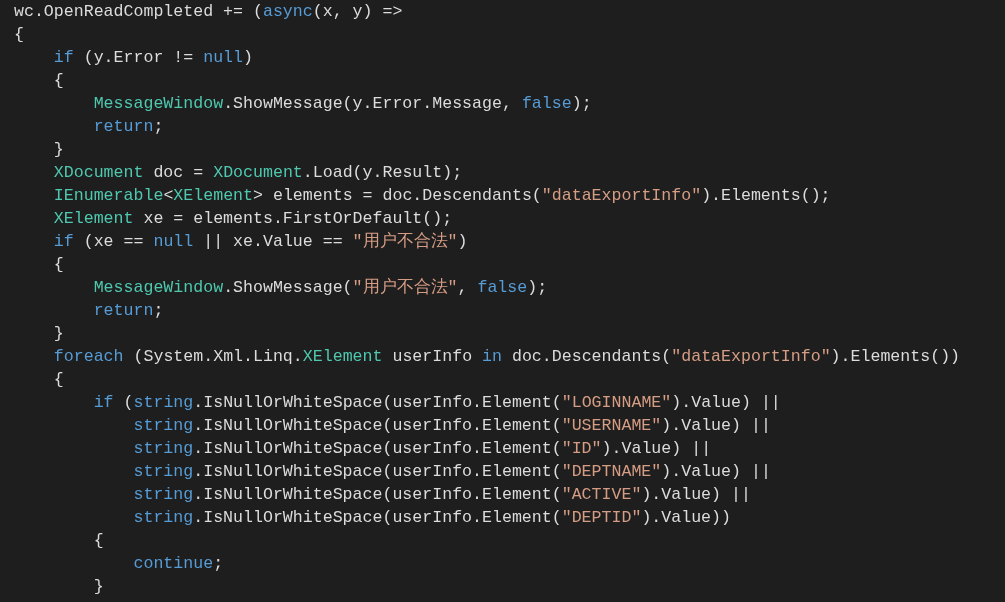 The image size is (1005, 602). Describe the element at coordinates (451, 426) in the screenshot. I see `code-line: string.IsNullOrWhiteSpace(userInfo.Element("USERNAME").Value) ||` at that location.